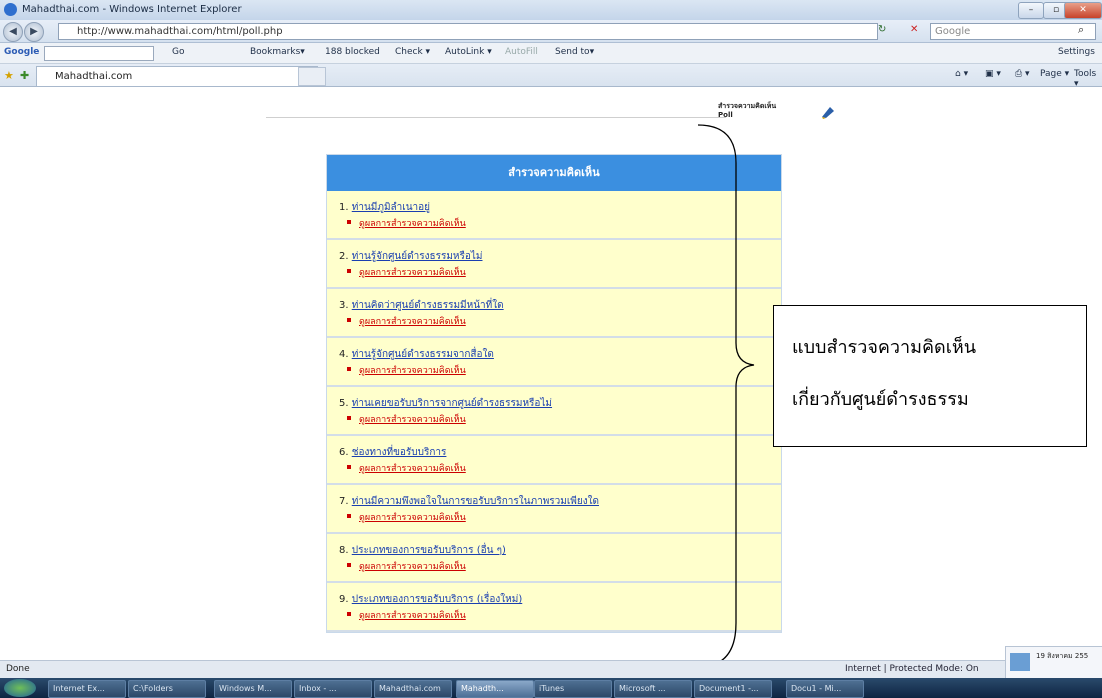 This screenshot has width=1102, height=698. Describe the element at coordinates (428, 305) in the screenshot. I see `question-link: ท่านคิดว่าศูนย์ดำรงธรรมมีหน้าที่ใด` at that location.